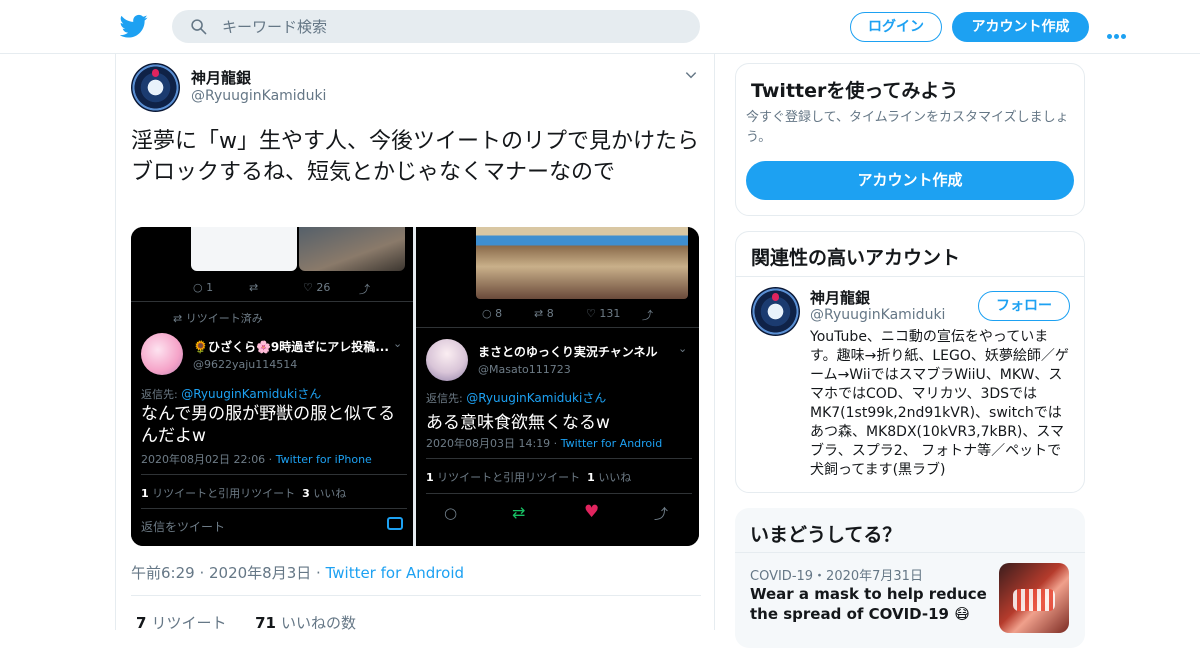  What do you see at coordinates (452, 26) in the screenshot?
I see `search-input` at bounding box center [452, 26].